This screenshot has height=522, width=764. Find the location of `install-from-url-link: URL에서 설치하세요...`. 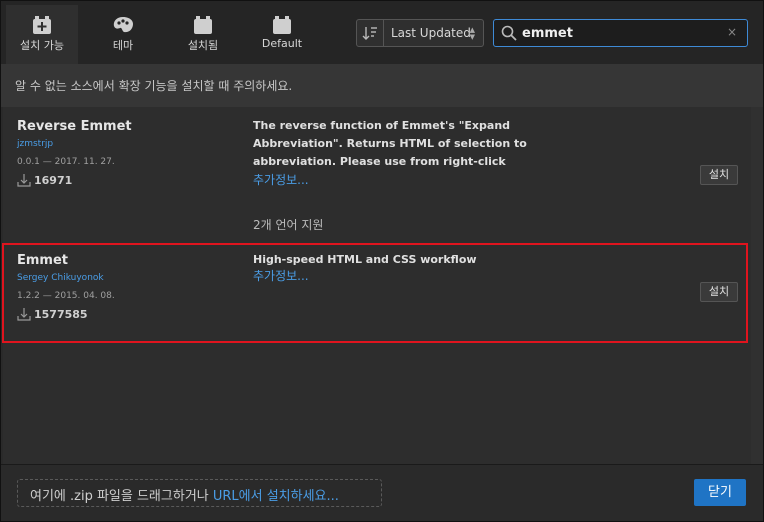

install-from-url-link: URL에서 설치하세요... is located at coordinates (276, 496).